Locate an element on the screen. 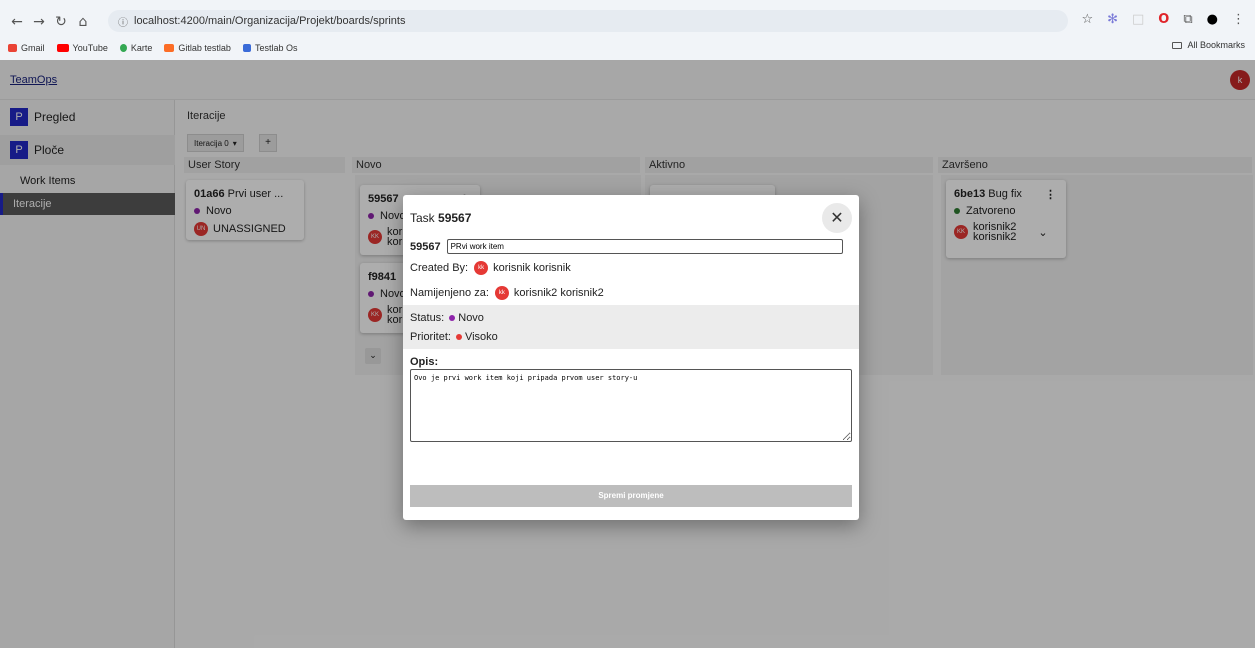  title-row: 59567 is located at coordinates (626, 246).